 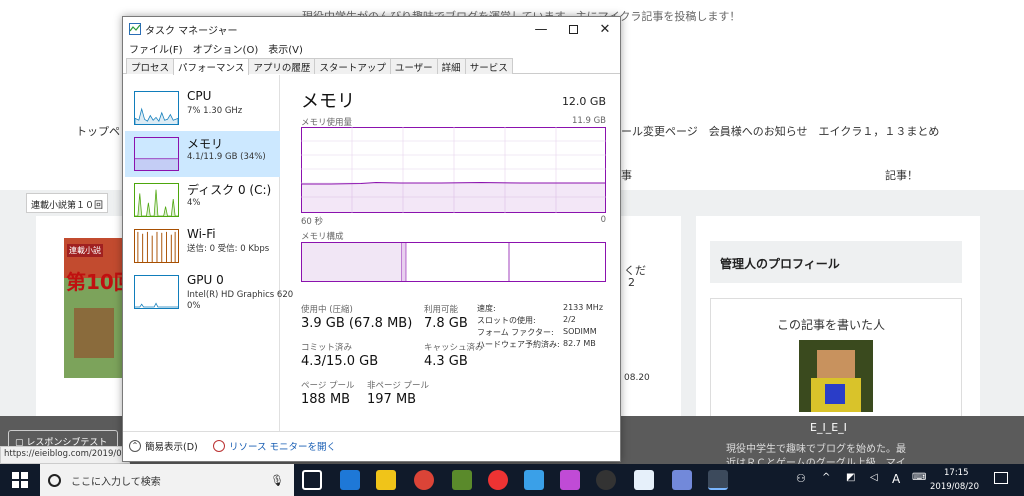 What do you see at coordinates (171, 447) in the screenshot?
I see `fewer-details-label: 簡易表示(D)` at bounding box center [171, 447].